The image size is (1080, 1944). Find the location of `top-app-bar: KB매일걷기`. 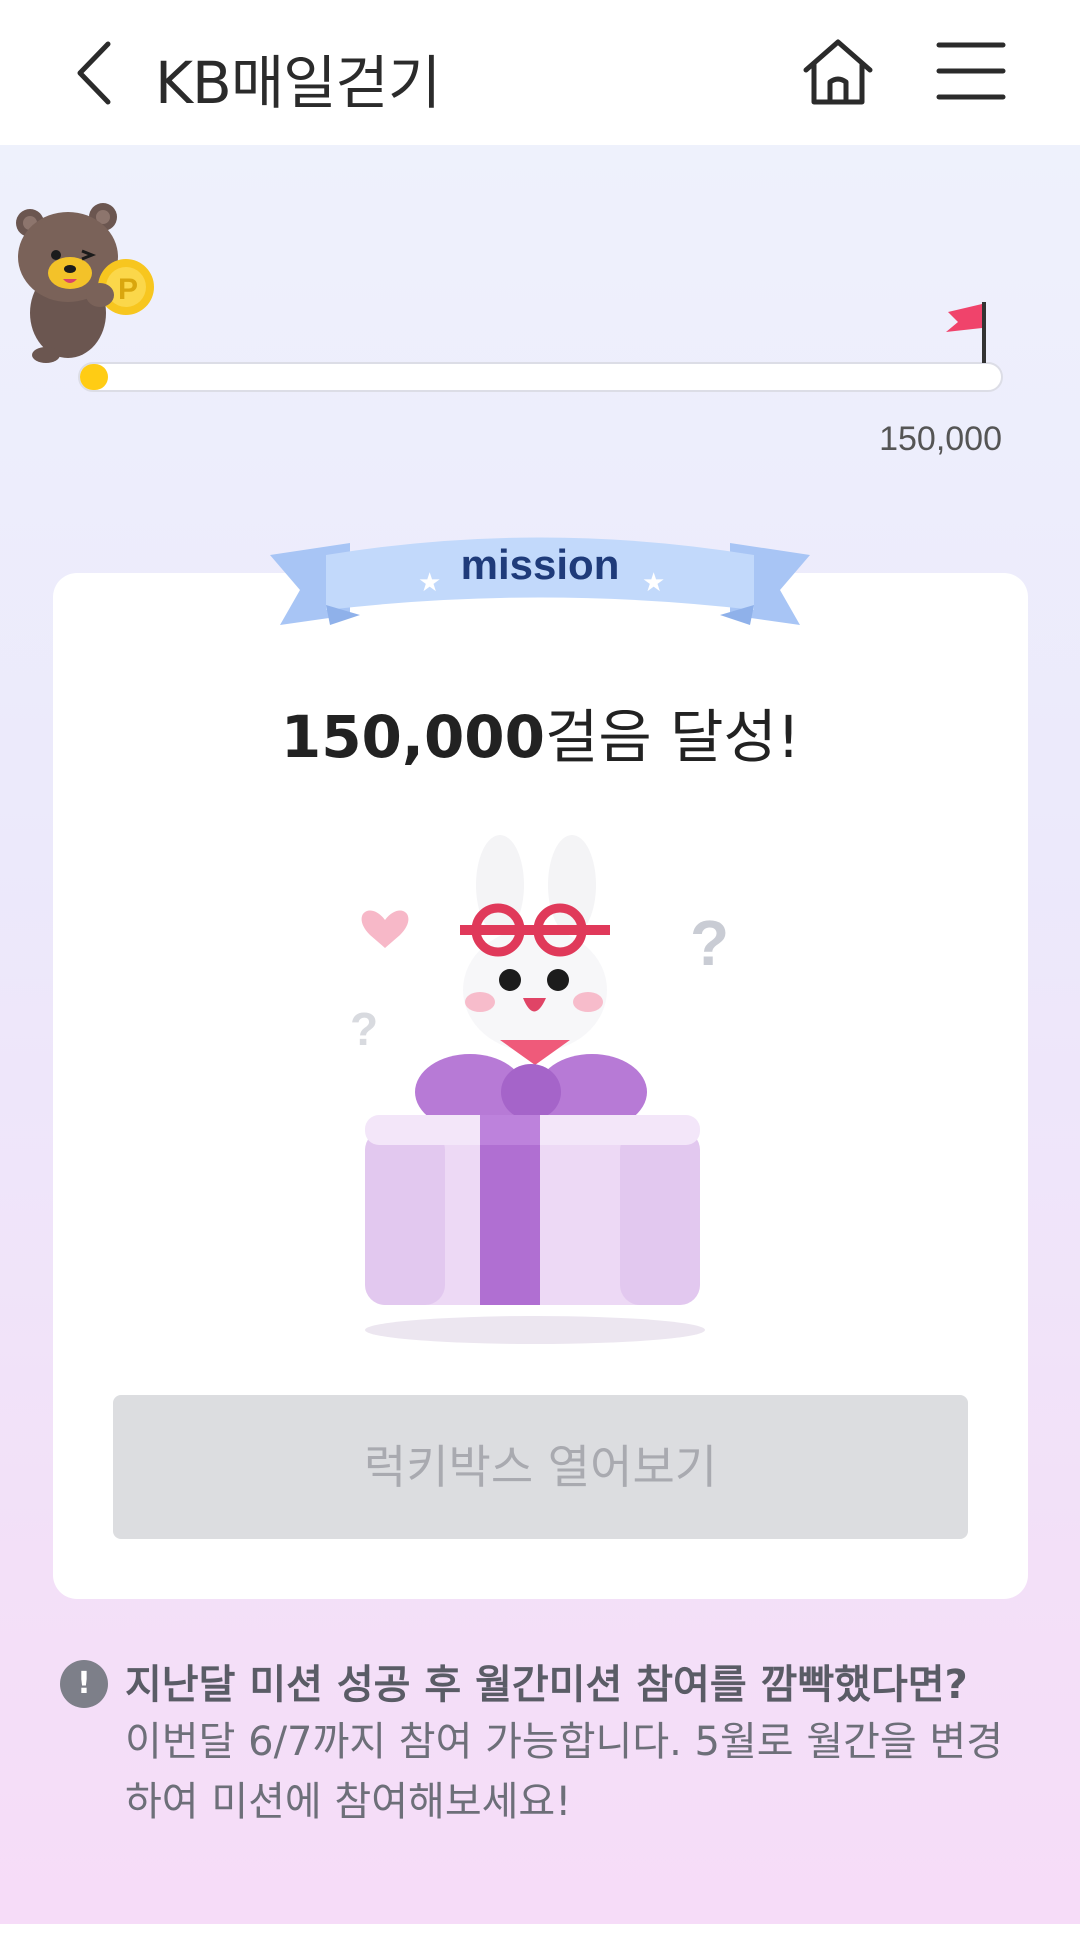

top-app-bar: KB매일걷기 is located at coordinates (540, 72).